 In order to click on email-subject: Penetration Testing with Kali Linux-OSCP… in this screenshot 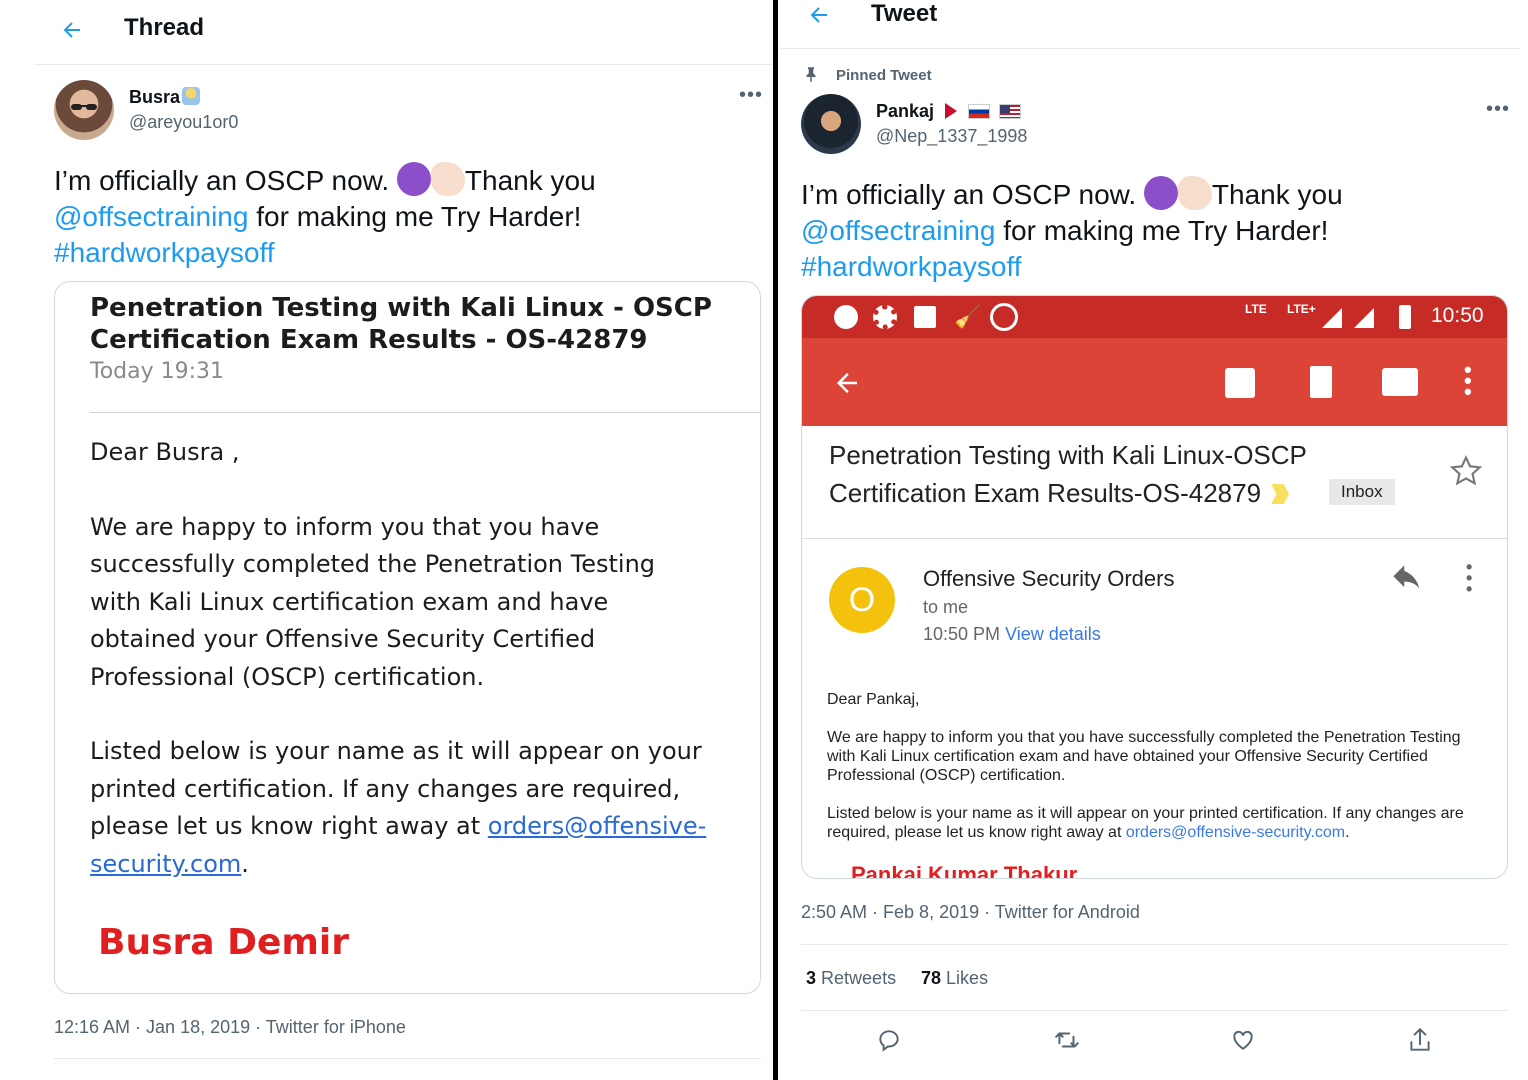, I will do `click(1068, 474)`.